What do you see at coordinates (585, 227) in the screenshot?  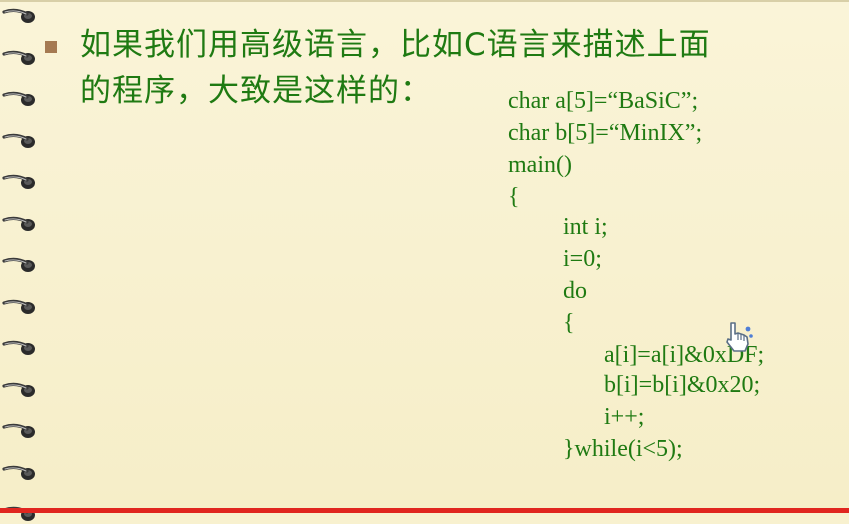 I see `code-line-5: int i;` at bounding box center [585, 227].